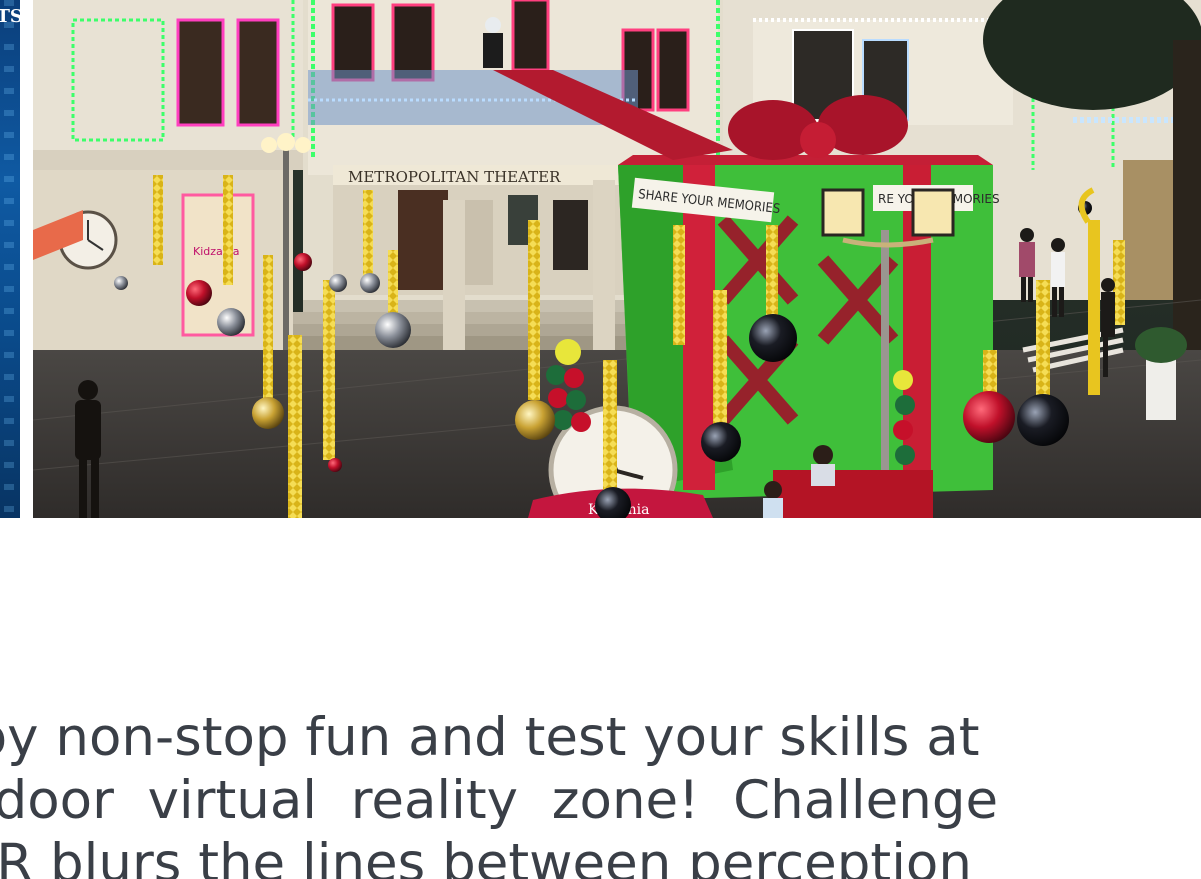 The height and width of the screenshot is (879, 1201). Describe the element at coordinates (10, 16) in the screenshot. I see `prev-photo-caption: NTS` at that location.